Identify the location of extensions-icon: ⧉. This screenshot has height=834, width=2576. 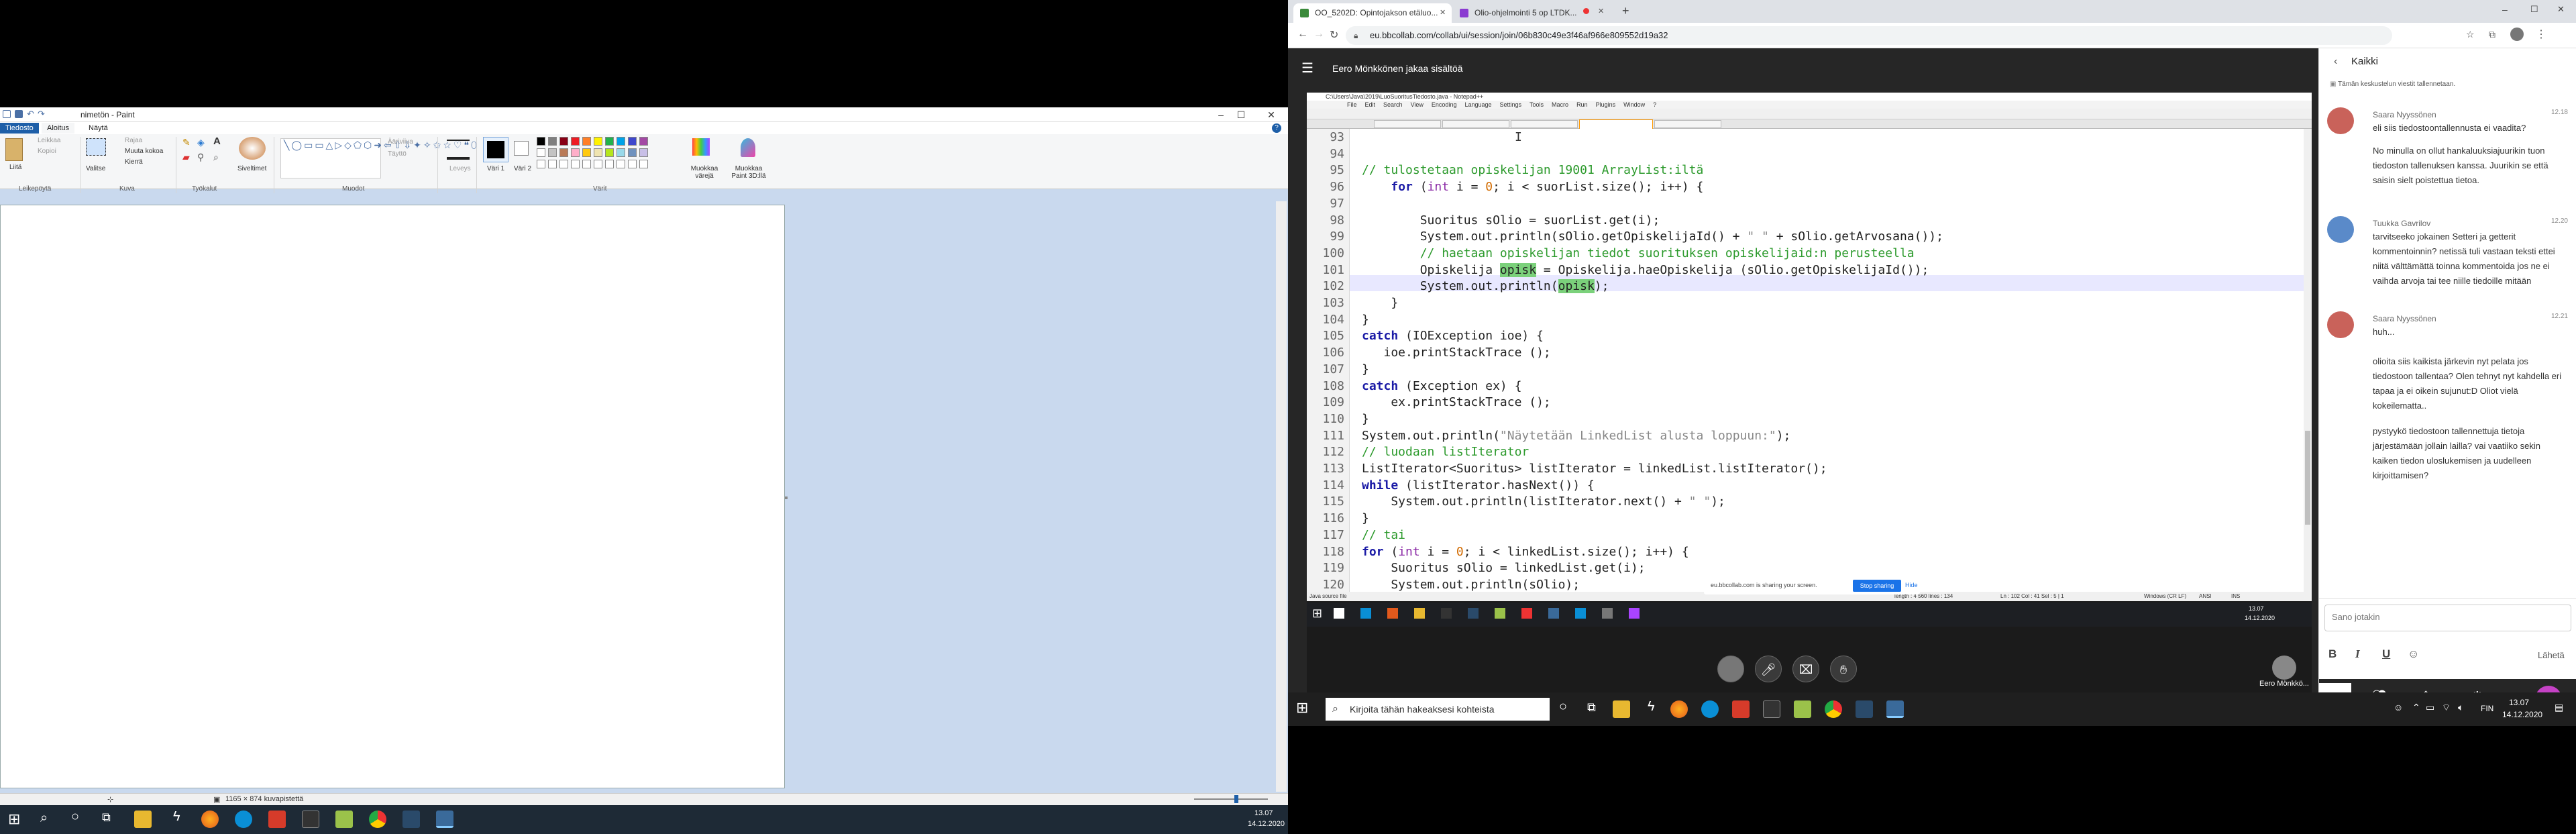
(2492, 35).